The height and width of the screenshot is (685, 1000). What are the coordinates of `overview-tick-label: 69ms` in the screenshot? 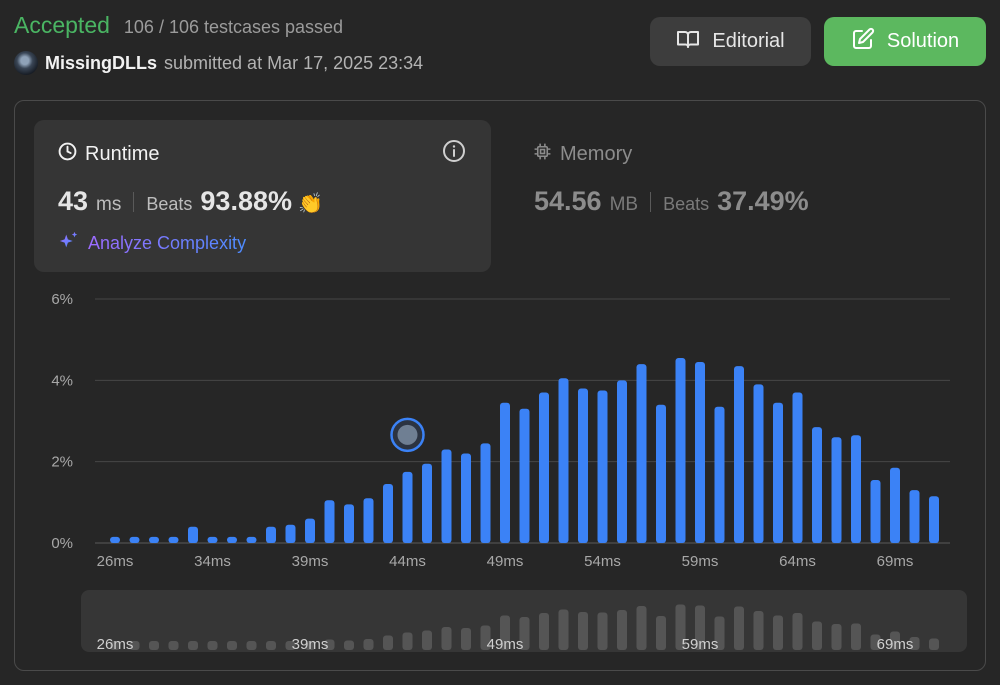 It's located at (895, 644).